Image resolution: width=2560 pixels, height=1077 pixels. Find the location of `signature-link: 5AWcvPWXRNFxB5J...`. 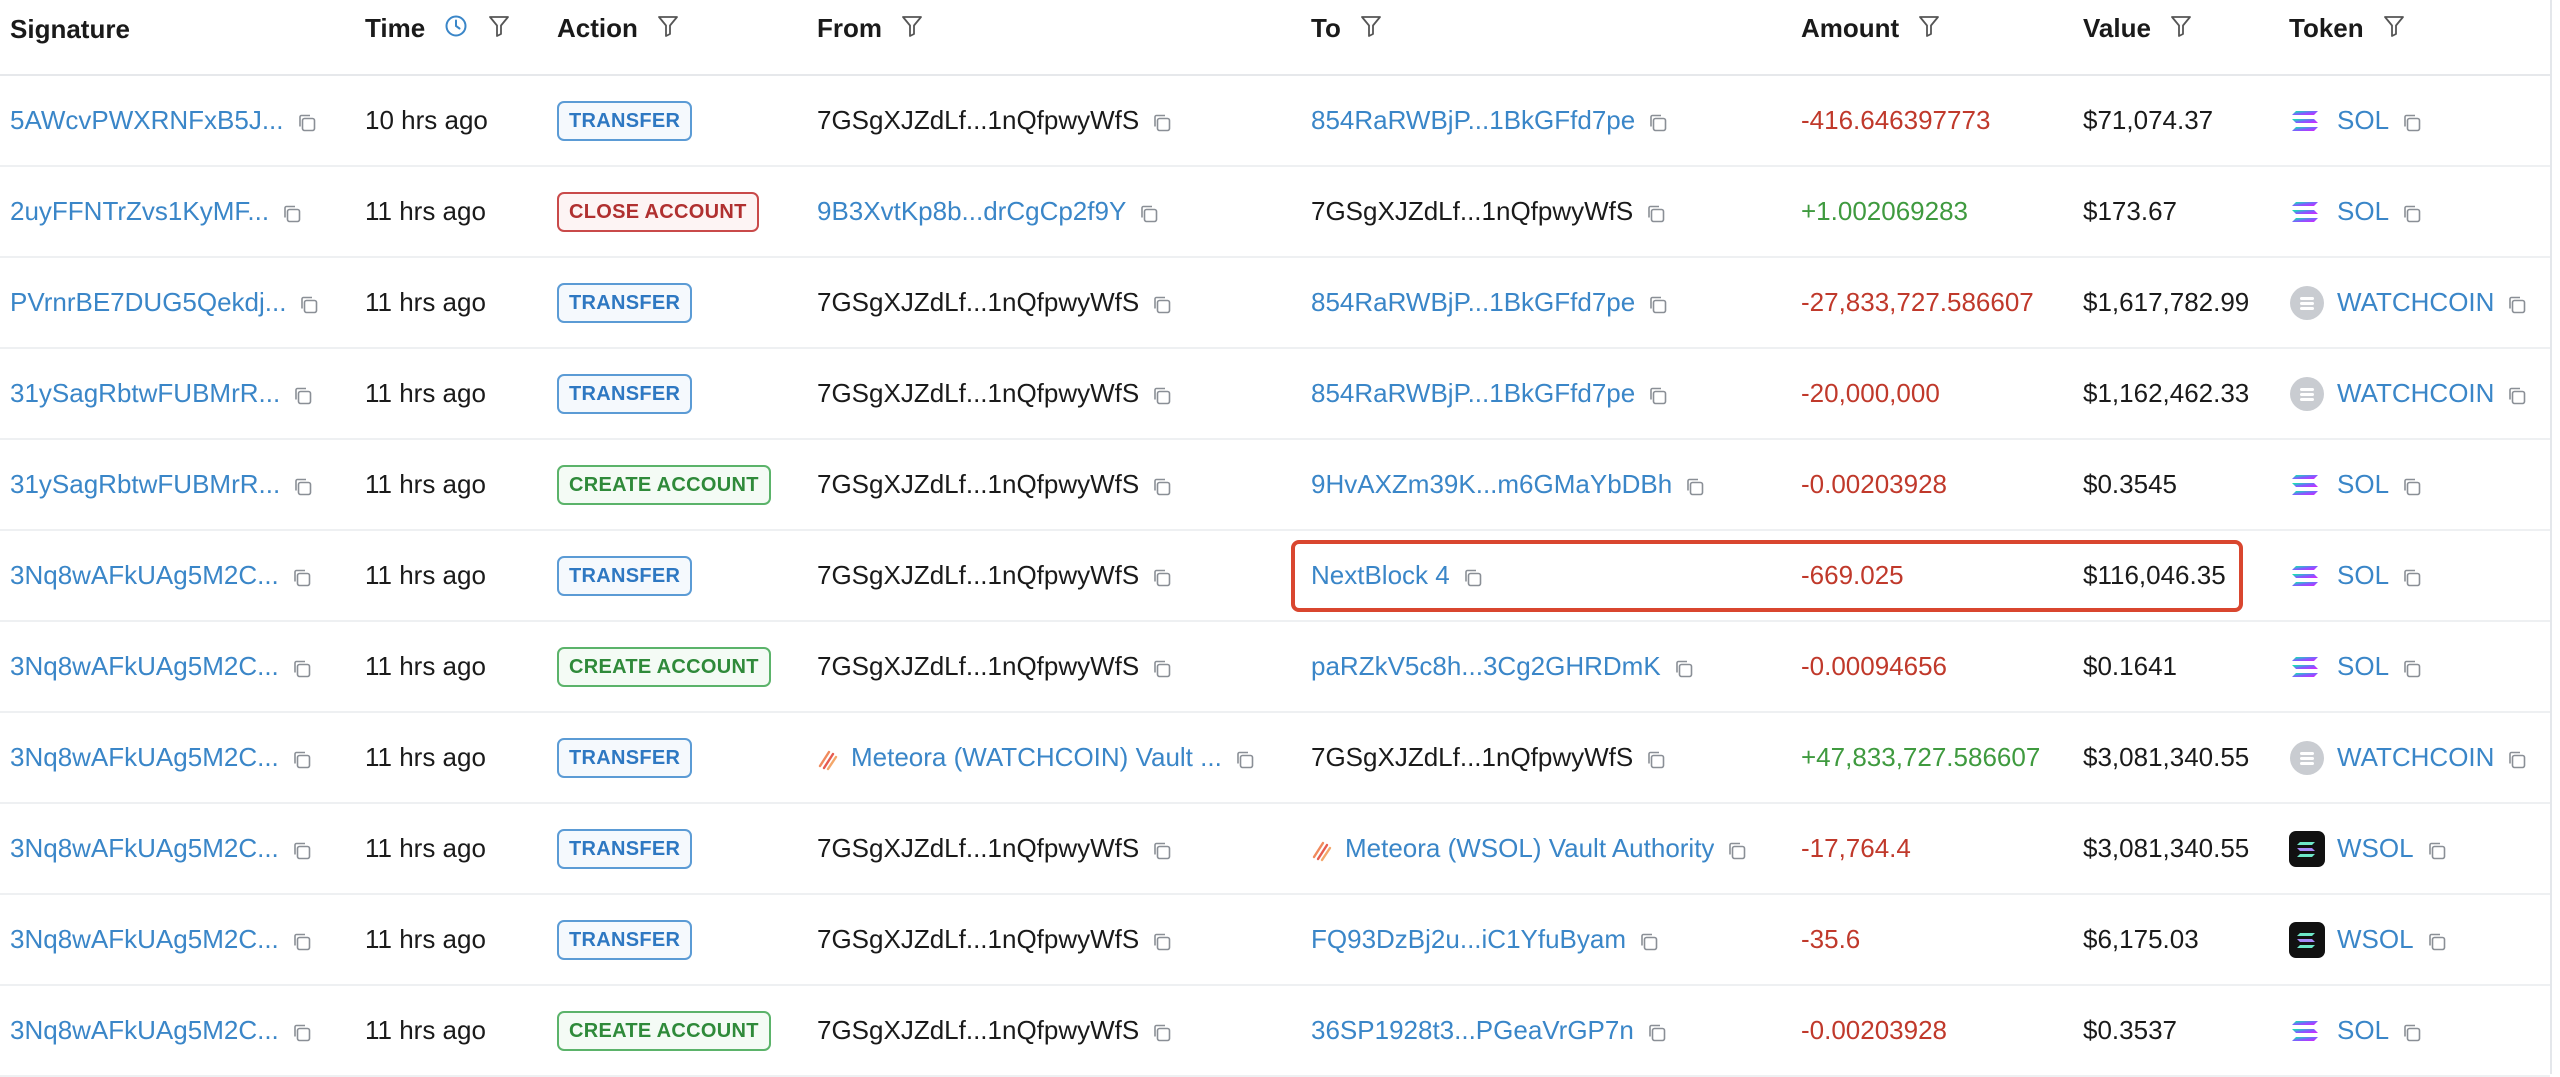

signature-link: 5AWcvPWXRNFxB5J... is located at coordinates (147, 120).